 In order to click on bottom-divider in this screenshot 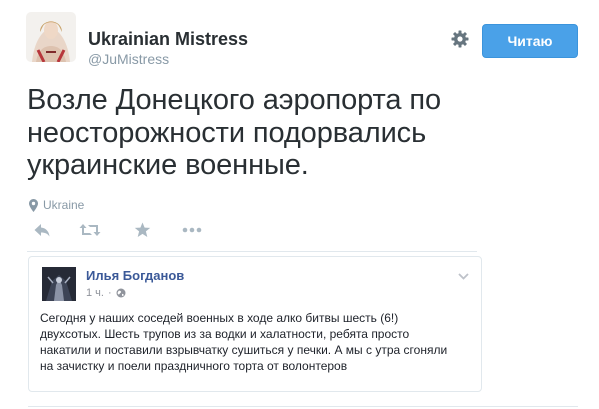, I will do `click(303, 406)`.